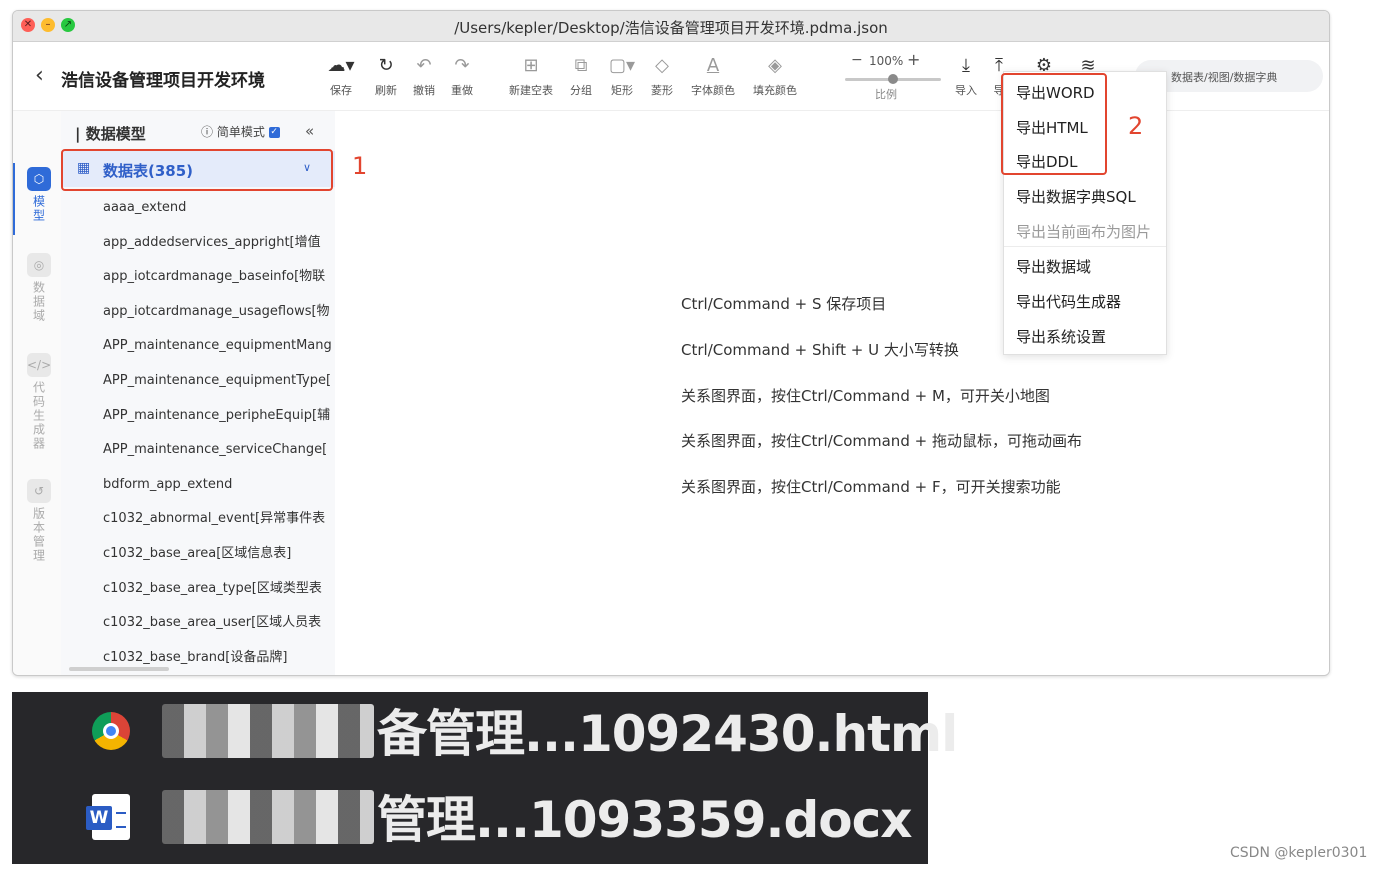 The width and height of the screenshot is (1388, 872). I want to click on undo-label: 撤销, so click(424, 90).